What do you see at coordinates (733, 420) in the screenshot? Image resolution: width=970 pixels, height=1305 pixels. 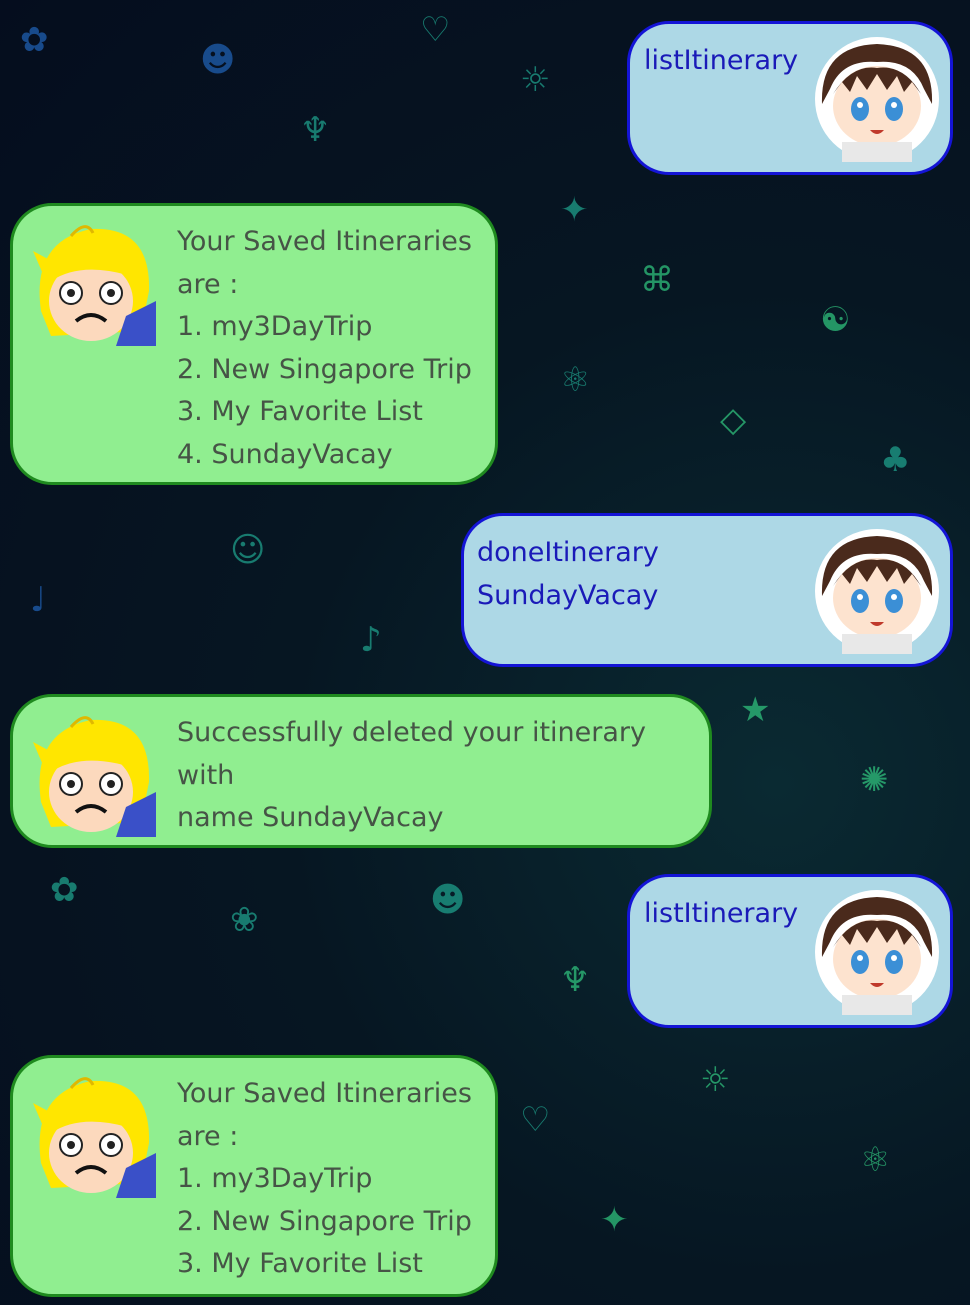 I see `pattern-icon: ◇` at bounding box center [733, 420].